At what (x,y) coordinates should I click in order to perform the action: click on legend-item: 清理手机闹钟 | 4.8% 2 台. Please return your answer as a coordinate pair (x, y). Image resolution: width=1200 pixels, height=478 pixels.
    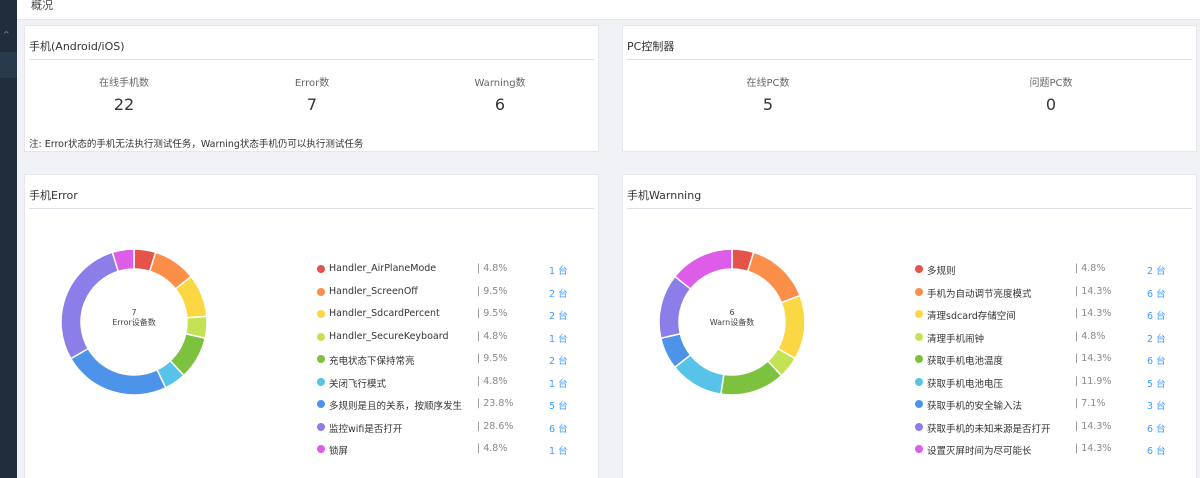
    Looking at the image, I should click on (1045, 338).